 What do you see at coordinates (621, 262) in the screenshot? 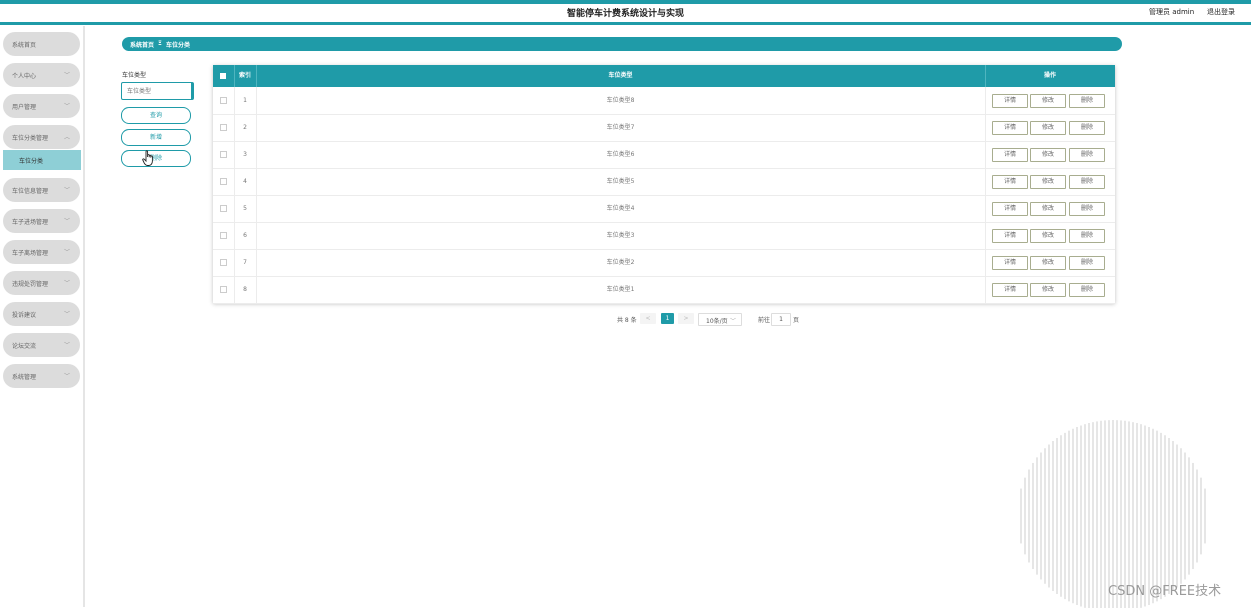
I see `row-type: 车位类型2` at bounding box center [621, 262].